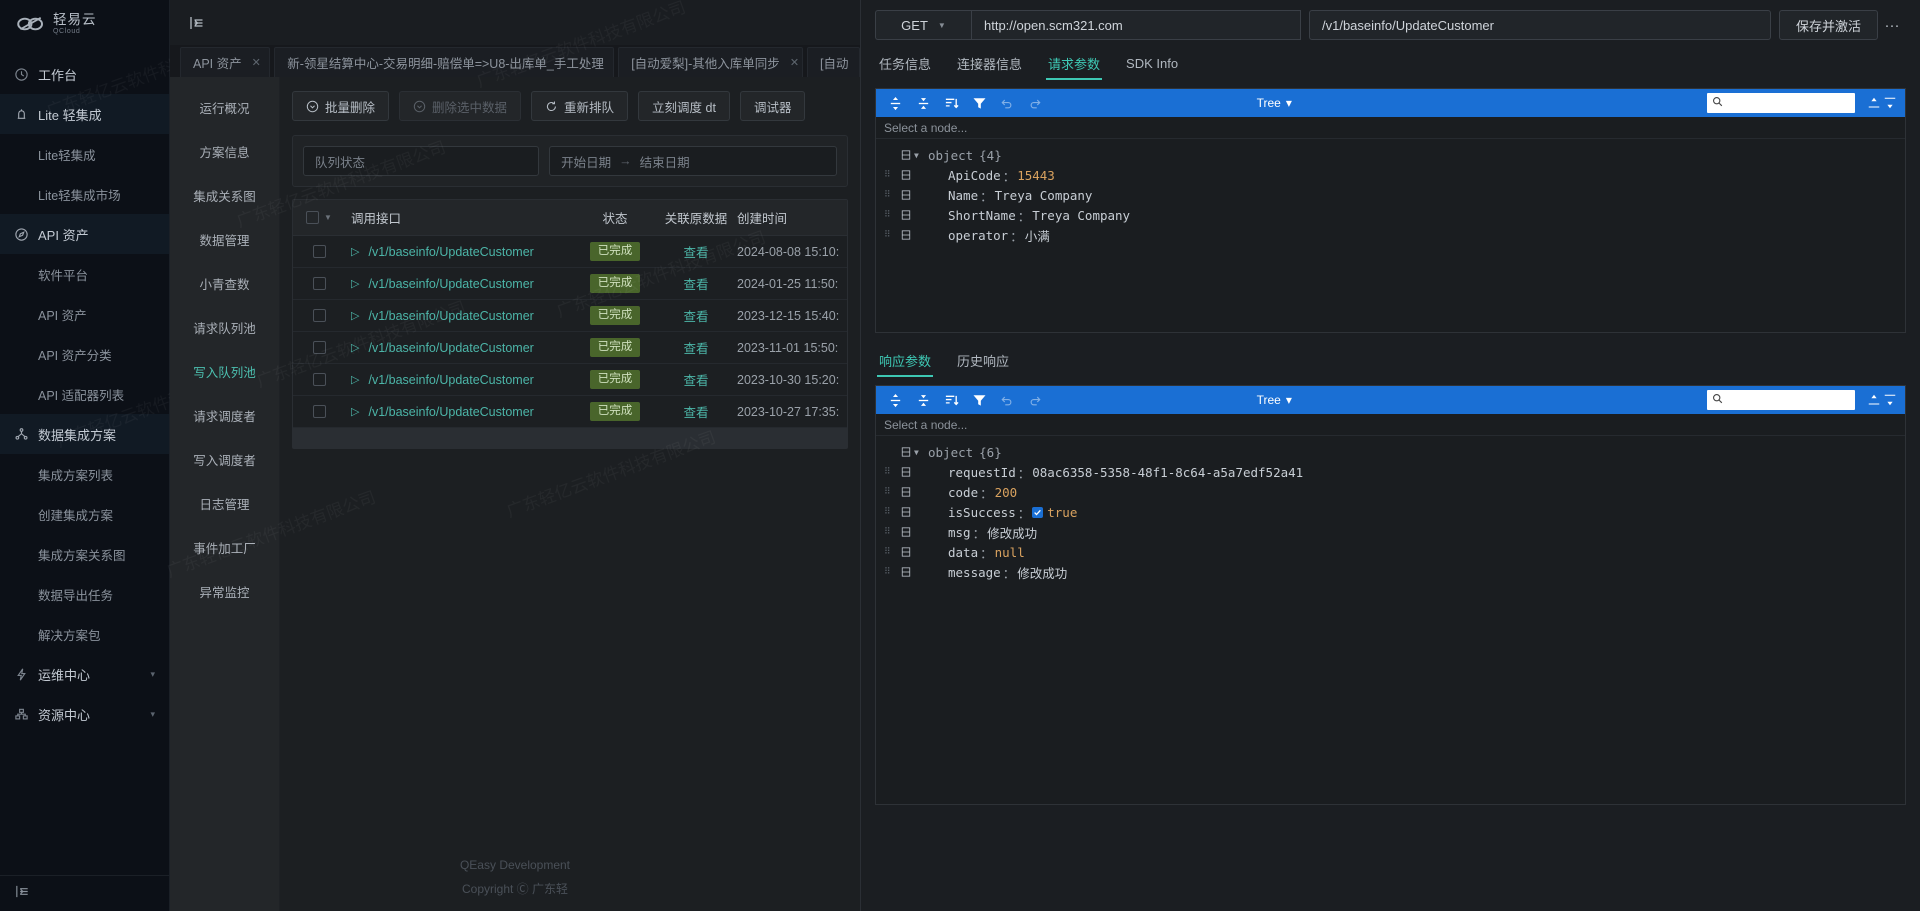 The width and height of the screenshot is (1920, 911). I want to click on host-input: http://open.scm321.com, so click(1136, 25).